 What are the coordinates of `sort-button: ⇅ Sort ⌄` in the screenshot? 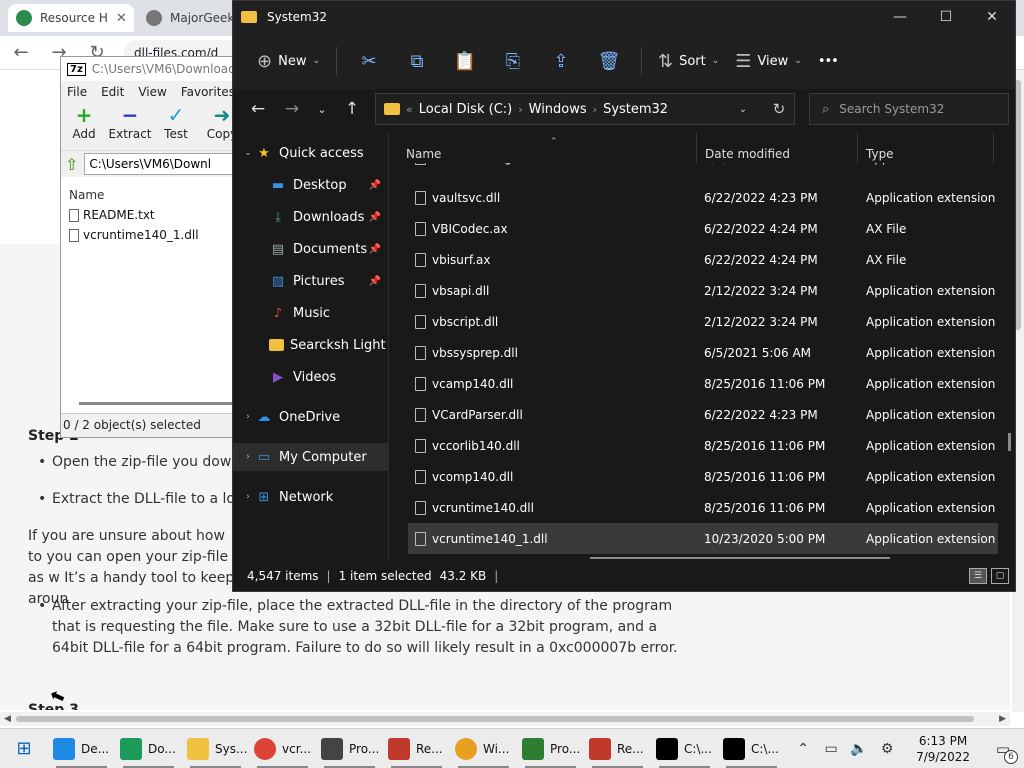 It's located at (688, 61).